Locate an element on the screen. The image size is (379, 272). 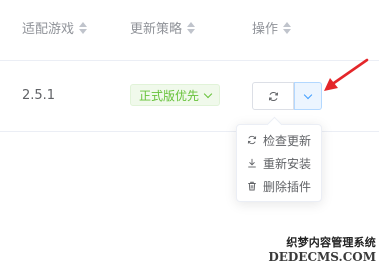
menu-item-delete-plugin: 删除插件 is located at coordinates (279, 186).